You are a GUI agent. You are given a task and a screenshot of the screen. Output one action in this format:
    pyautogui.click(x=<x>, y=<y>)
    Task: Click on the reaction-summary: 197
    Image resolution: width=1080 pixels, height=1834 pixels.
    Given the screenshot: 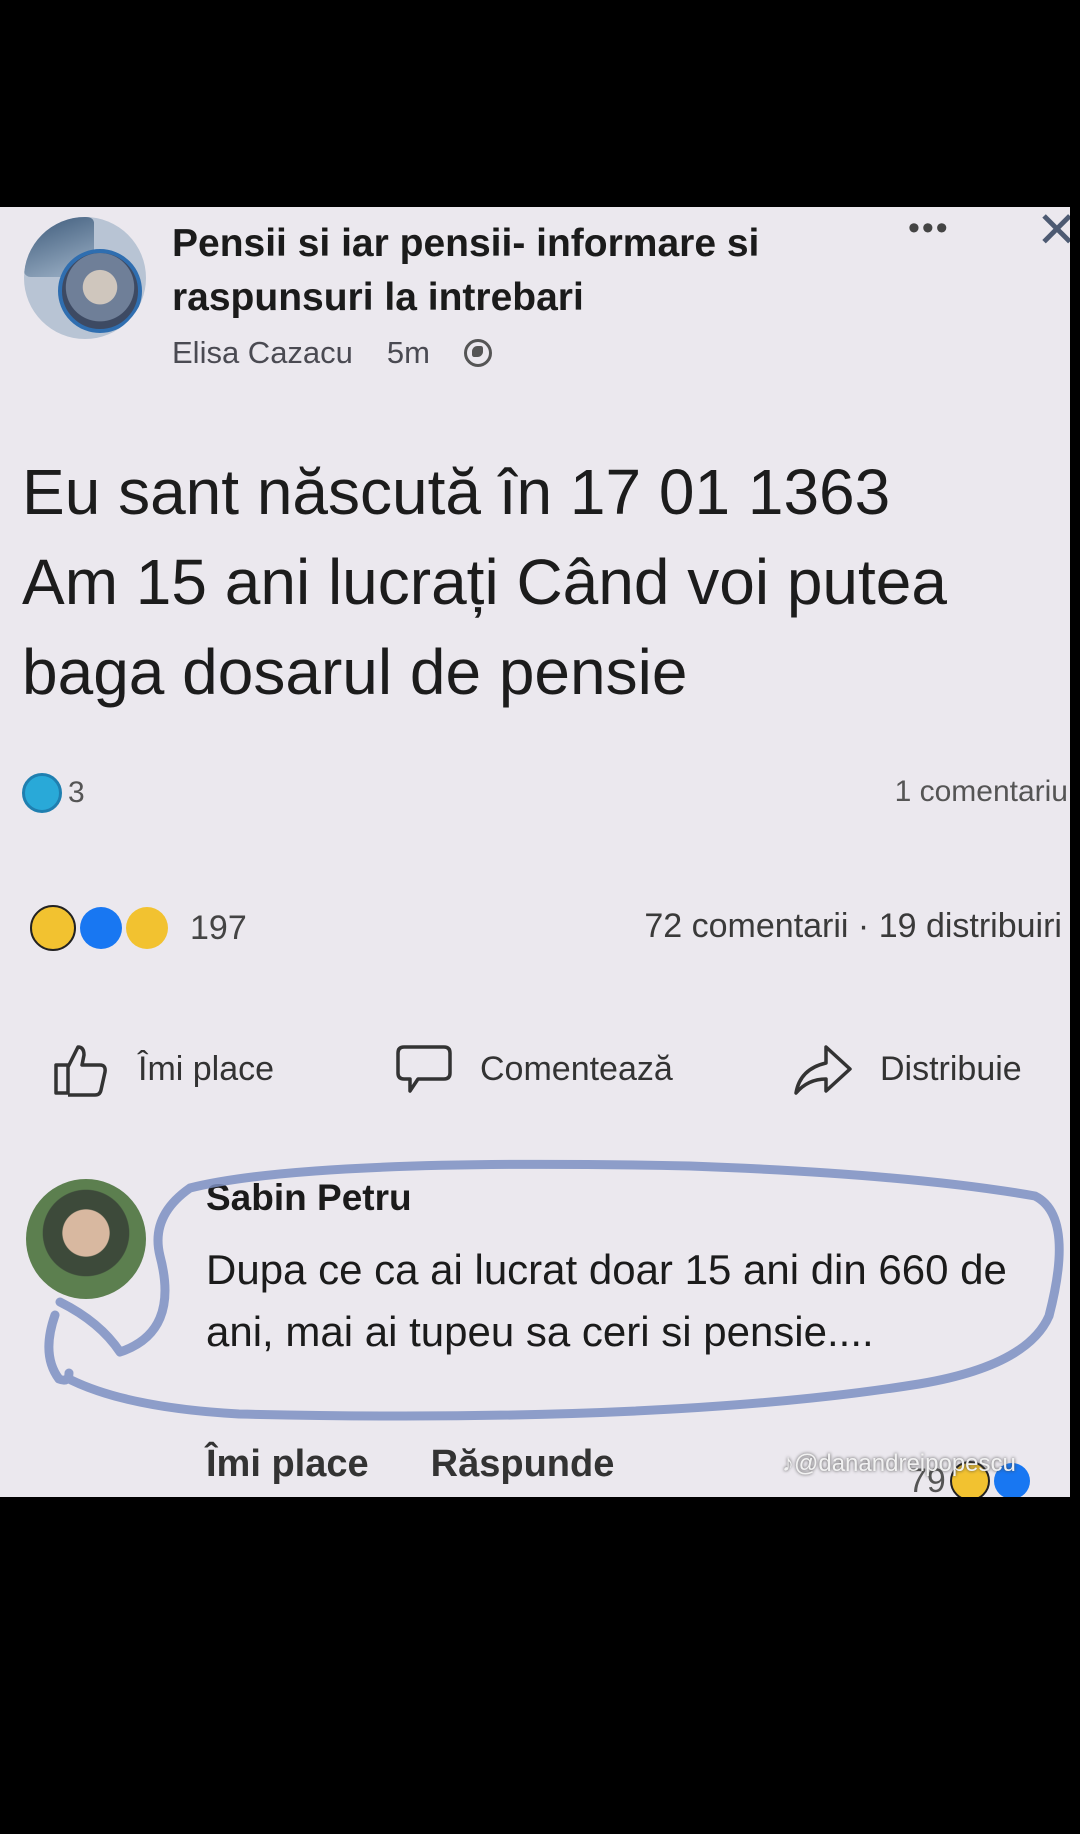 What is the action you would take?
    pyautogui.click(x=138, y=928)
    